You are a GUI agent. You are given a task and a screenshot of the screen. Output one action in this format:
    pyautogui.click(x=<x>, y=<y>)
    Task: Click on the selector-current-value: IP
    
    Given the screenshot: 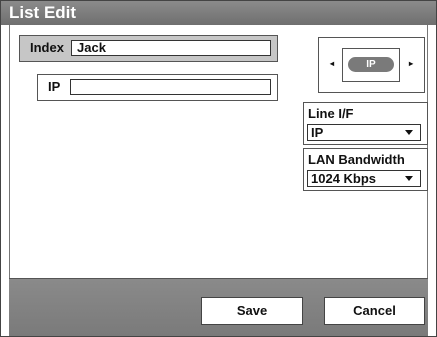 What is the action you would take?
    pyautogui.click(x=371, y=64)
    